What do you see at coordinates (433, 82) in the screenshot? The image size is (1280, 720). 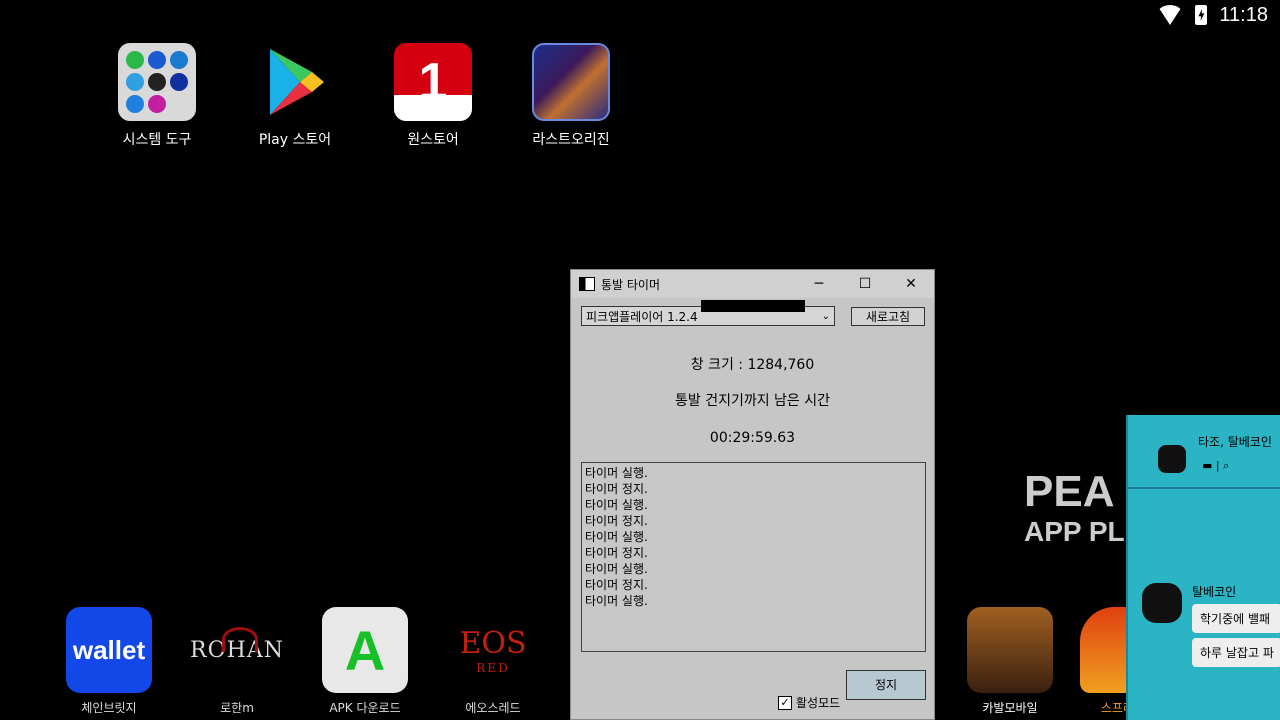 I see `one-store-icon: 1` at bounding box center [433, 82].